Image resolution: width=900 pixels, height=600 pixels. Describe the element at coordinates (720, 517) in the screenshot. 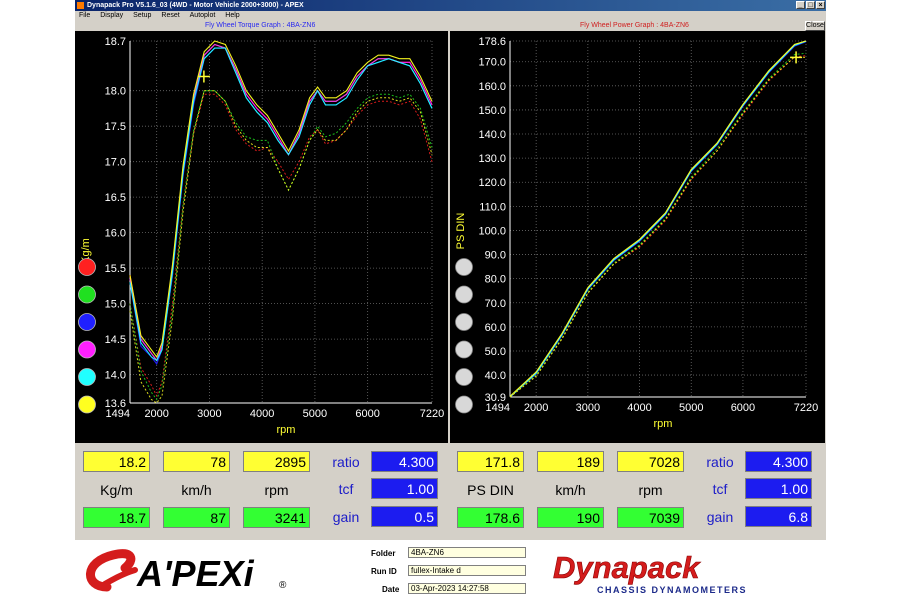

I see `gain-label-right: gain` at that location.